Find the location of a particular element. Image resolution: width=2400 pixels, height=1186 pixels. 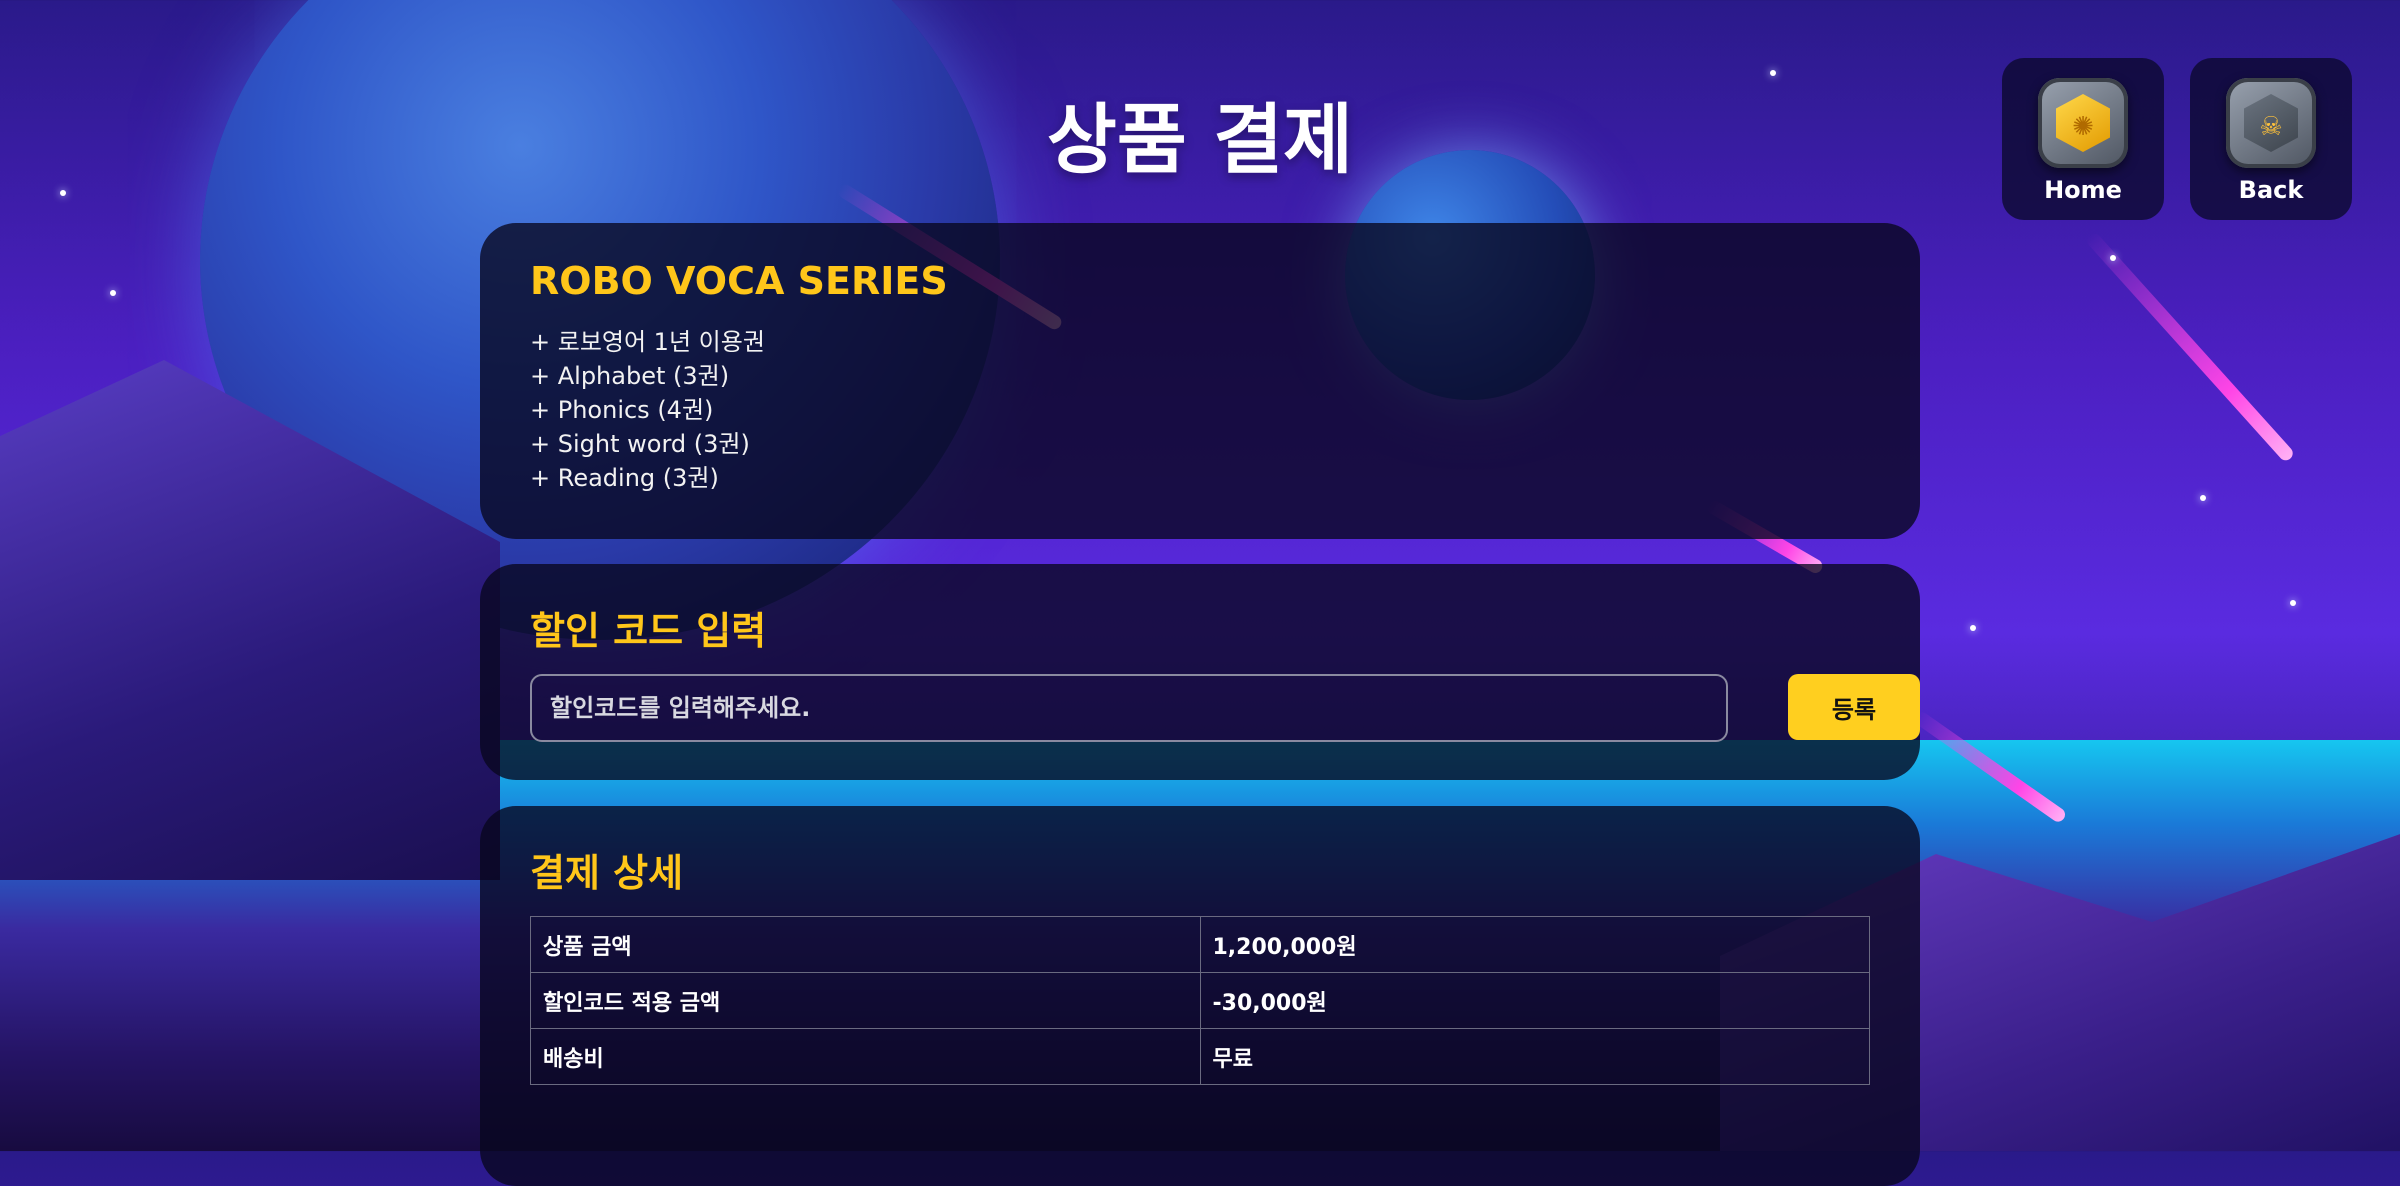

home-button: ✺ Home is located at coordinates (2083, 139).